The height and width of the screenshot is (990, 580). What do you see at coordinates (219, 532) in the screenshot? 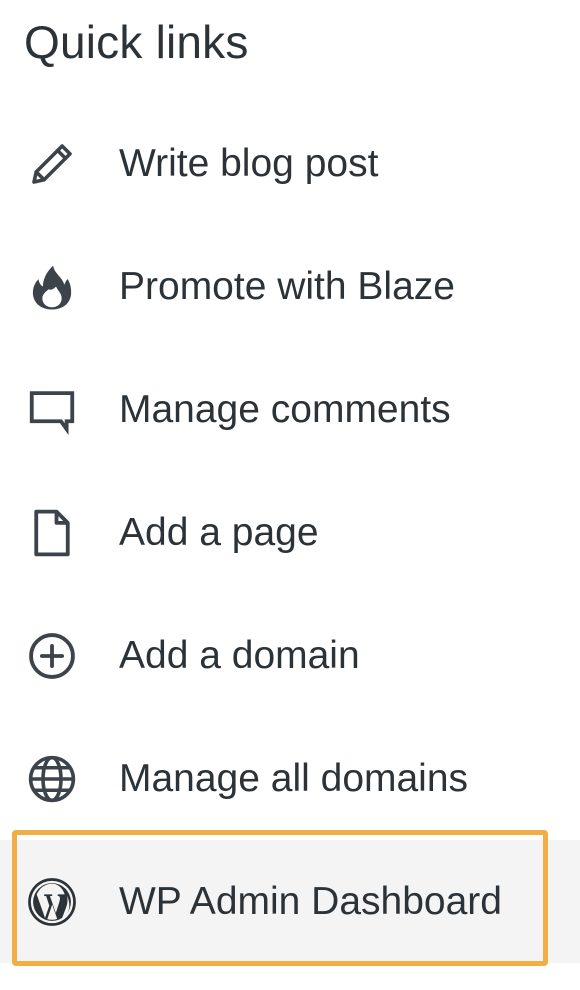
I see `add-a-page-label: Add a page` at bounding box center [219, 532].